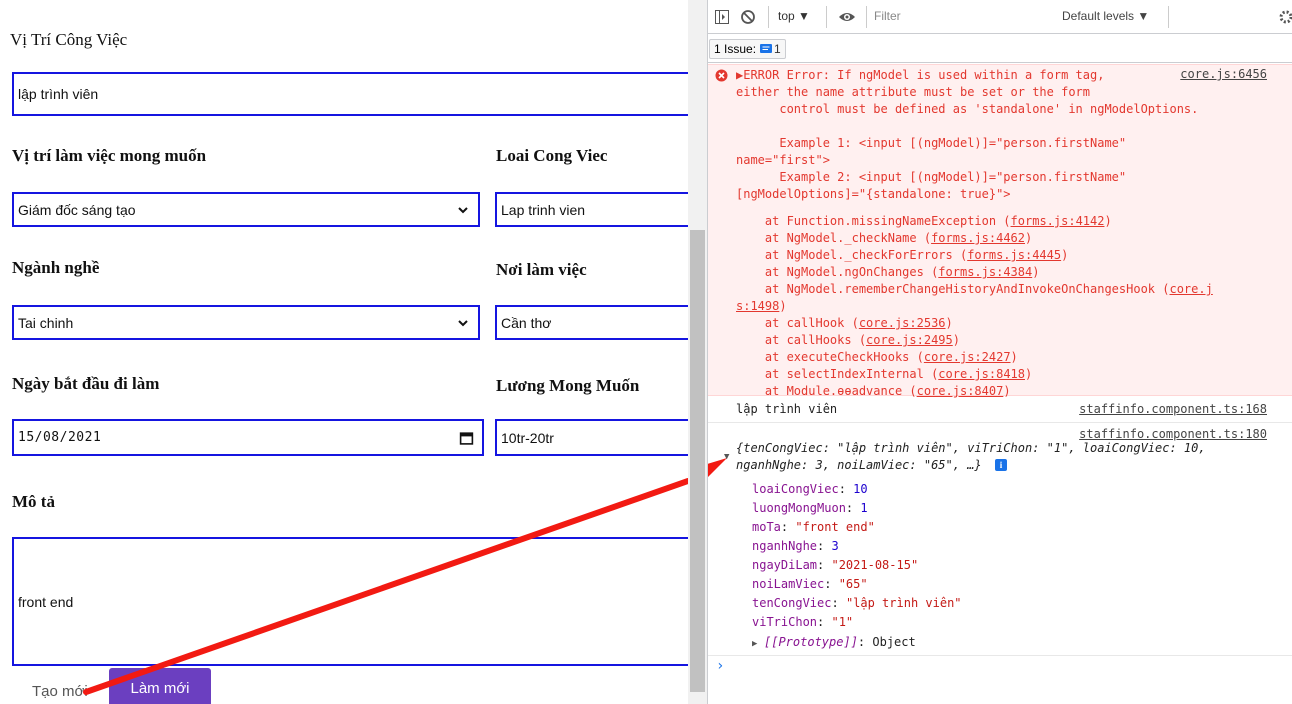  I want to click on issues-button: 1 Issue: 1, so click(747, 49).